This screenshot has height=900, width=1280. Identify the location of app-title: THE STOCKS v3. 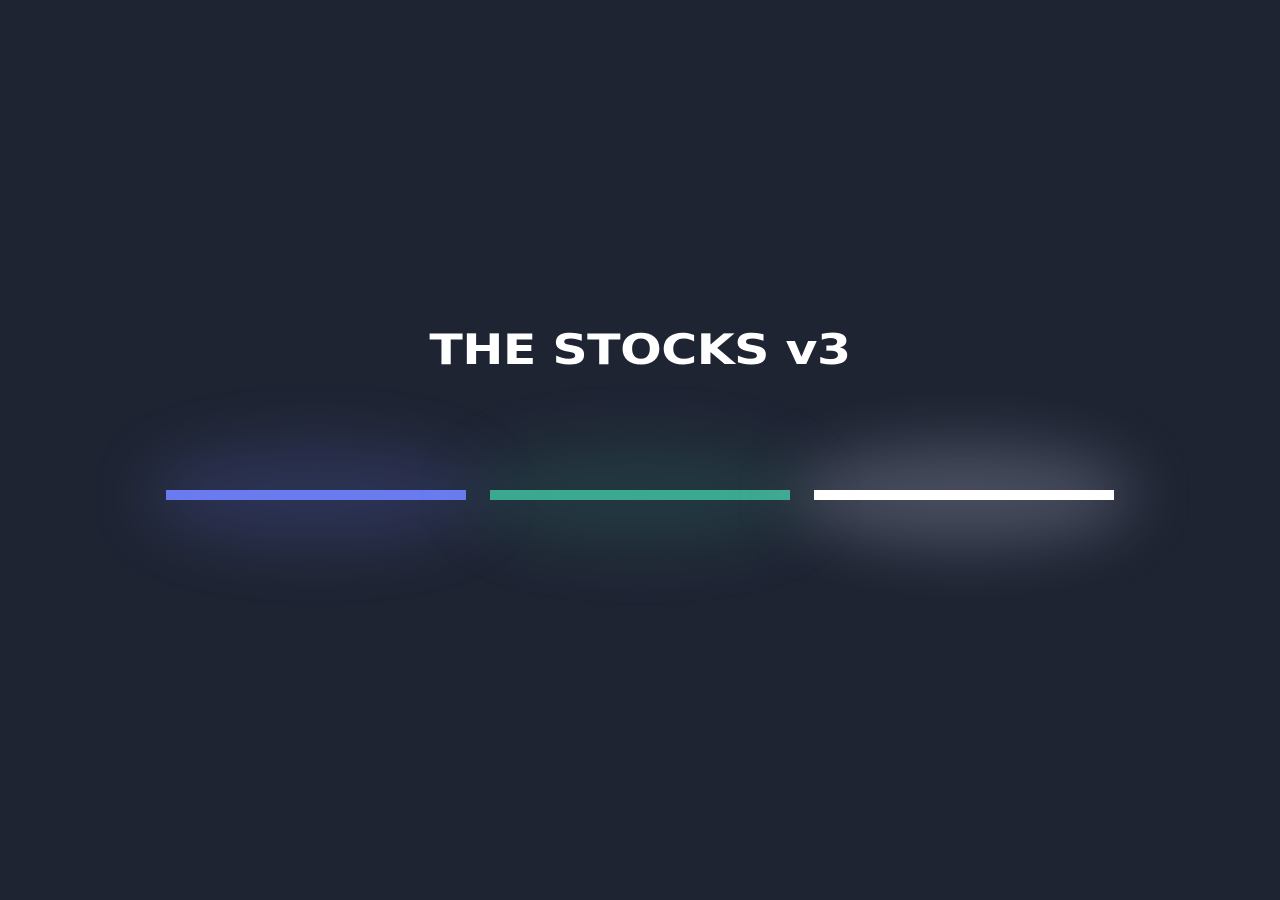
(640, 350).